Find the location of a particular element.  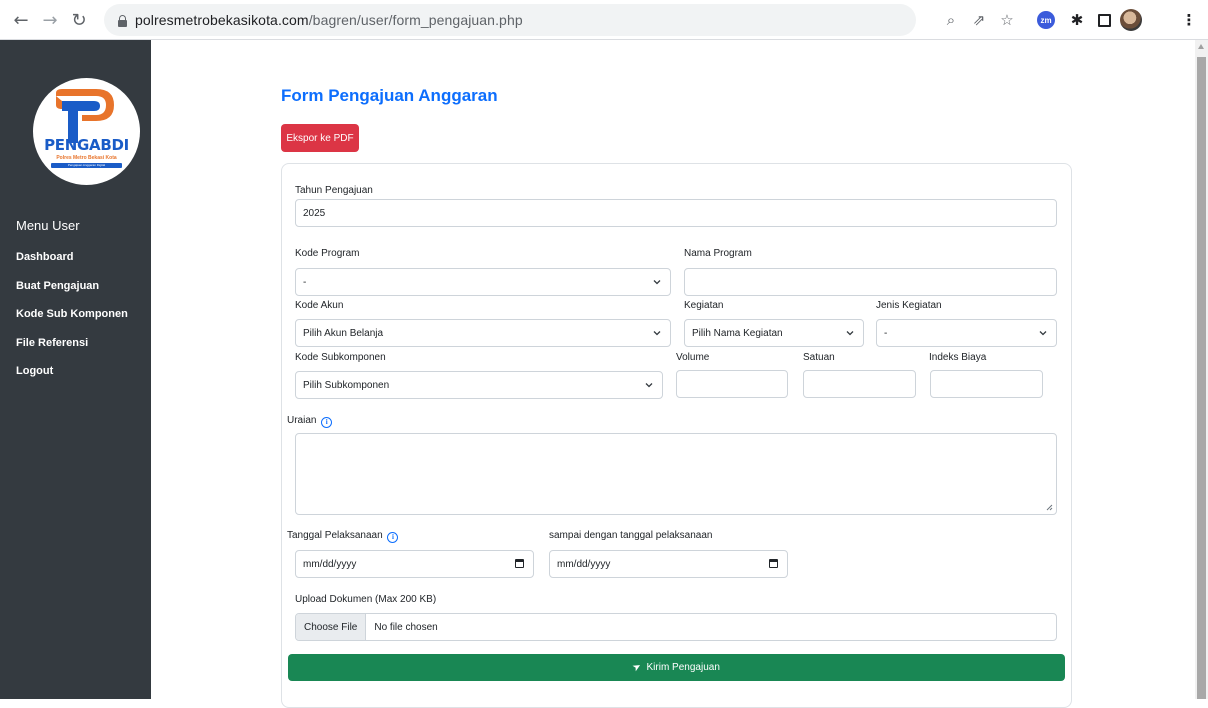

zoom-icon: ⌕ is located at coordinates (951, 20).